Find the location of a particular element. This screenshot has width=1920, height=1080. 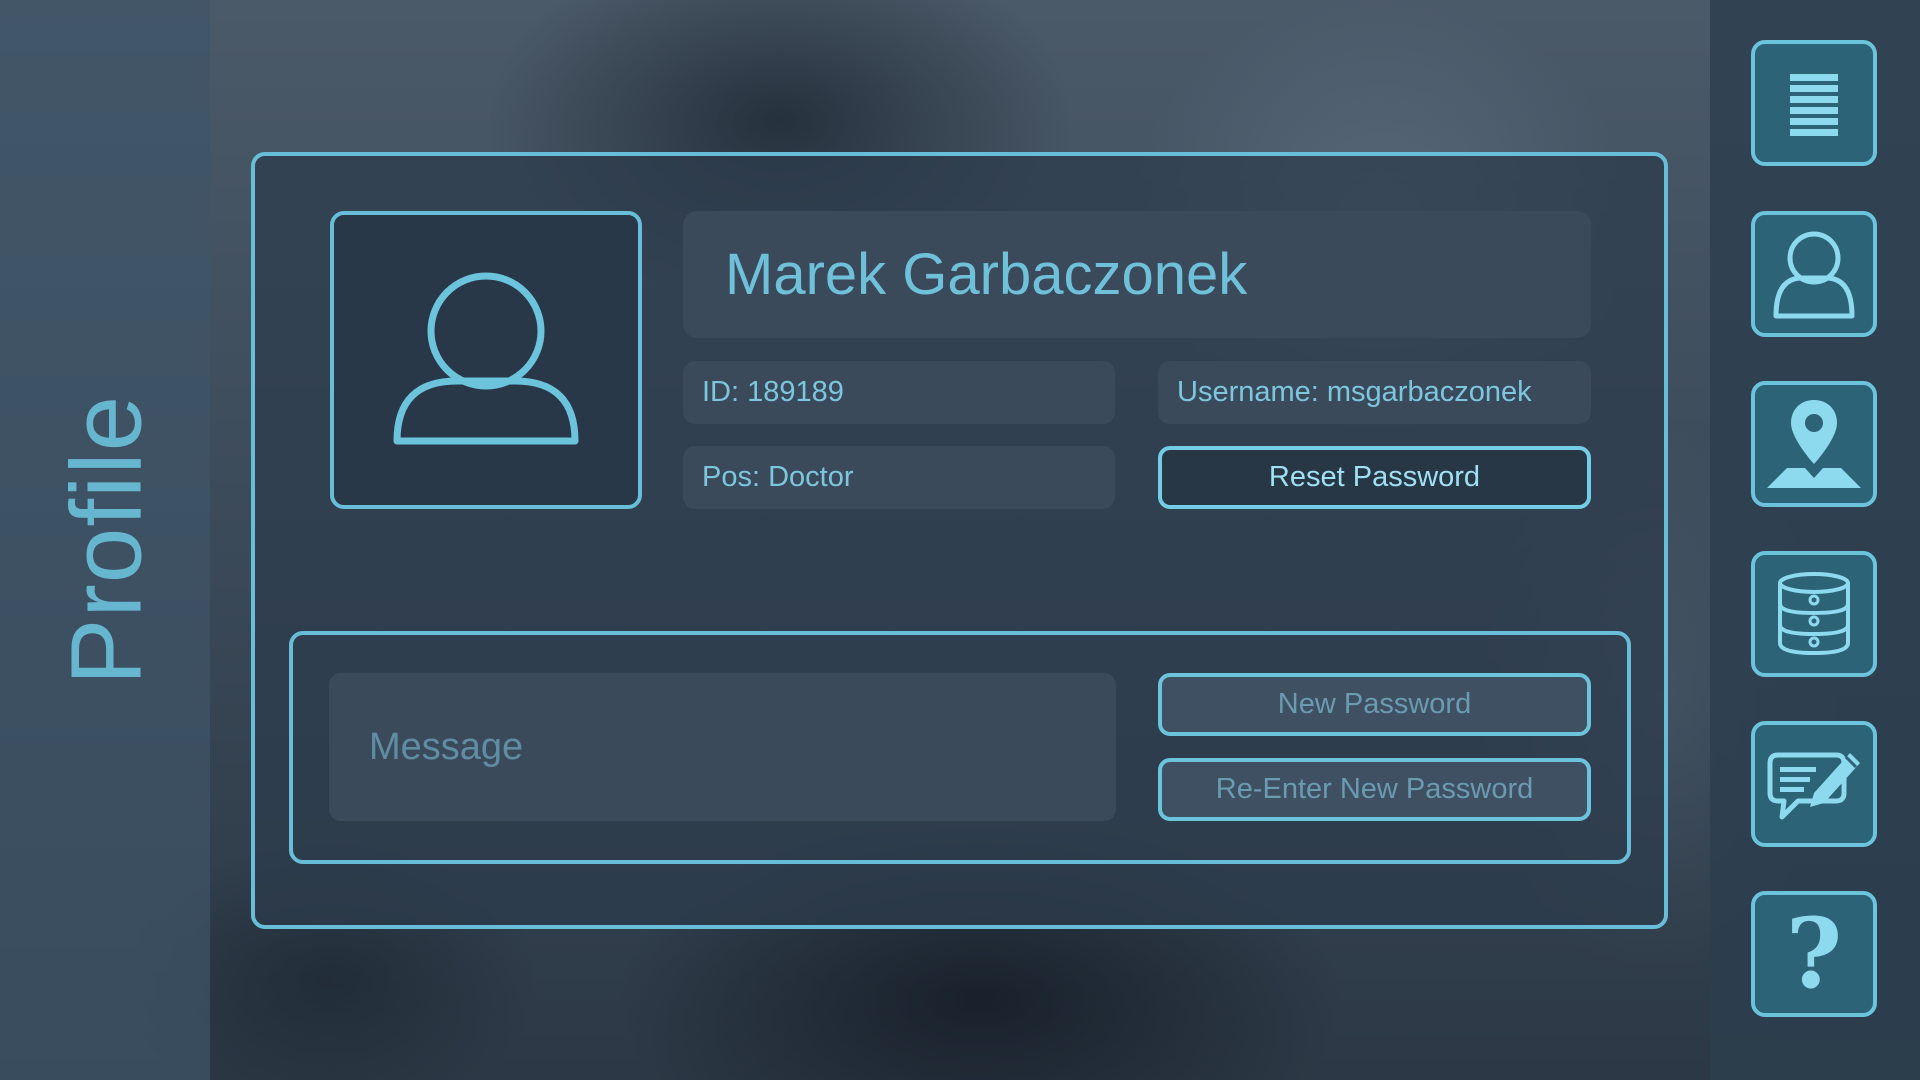

user-avatar-icon is located at coordinates (486, 358).